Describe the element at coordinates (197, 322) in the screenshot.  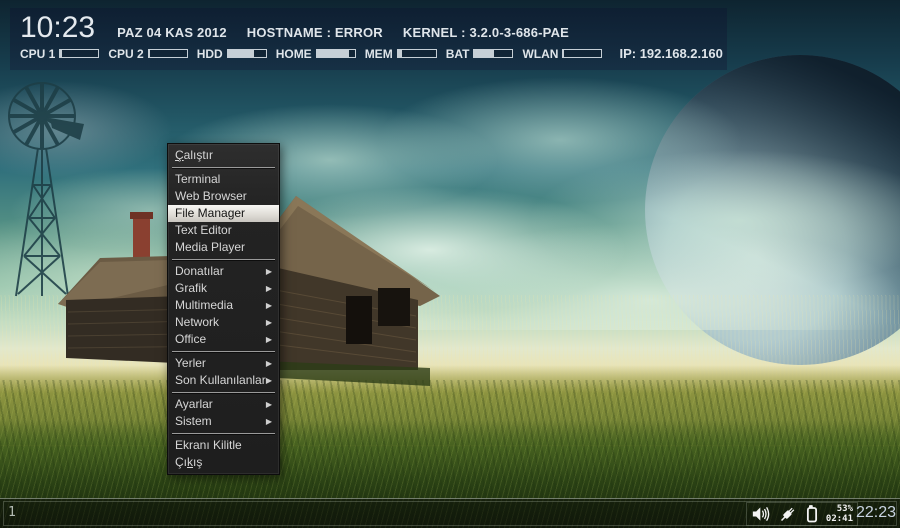
I see `menu-item-label: Network` at that location.